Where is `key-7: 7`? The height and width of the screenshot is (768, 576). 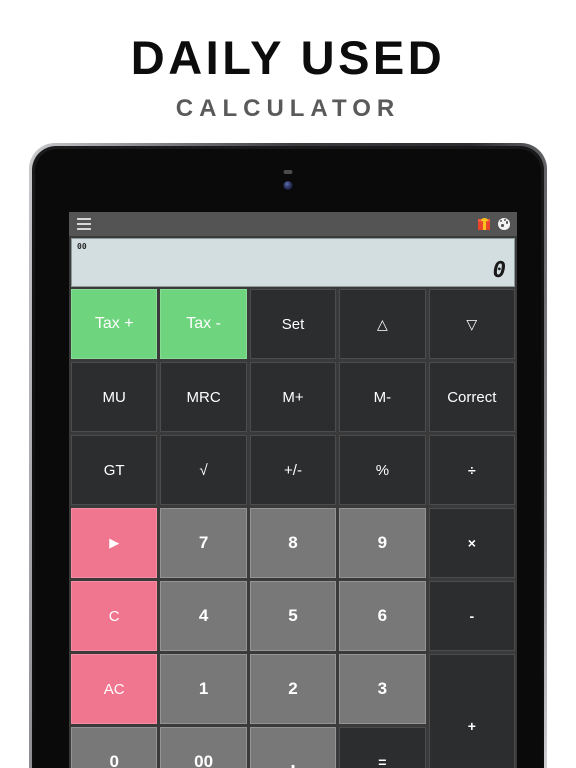
key-7: 7 is located at coordinates (203, 543).